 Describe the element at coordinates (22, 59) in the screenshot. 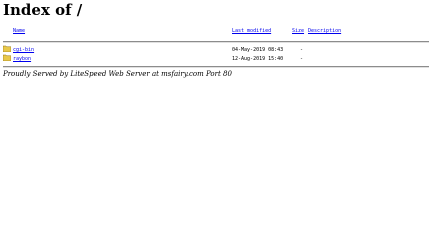

I see `entry-link-raybon: raybon` at that location.